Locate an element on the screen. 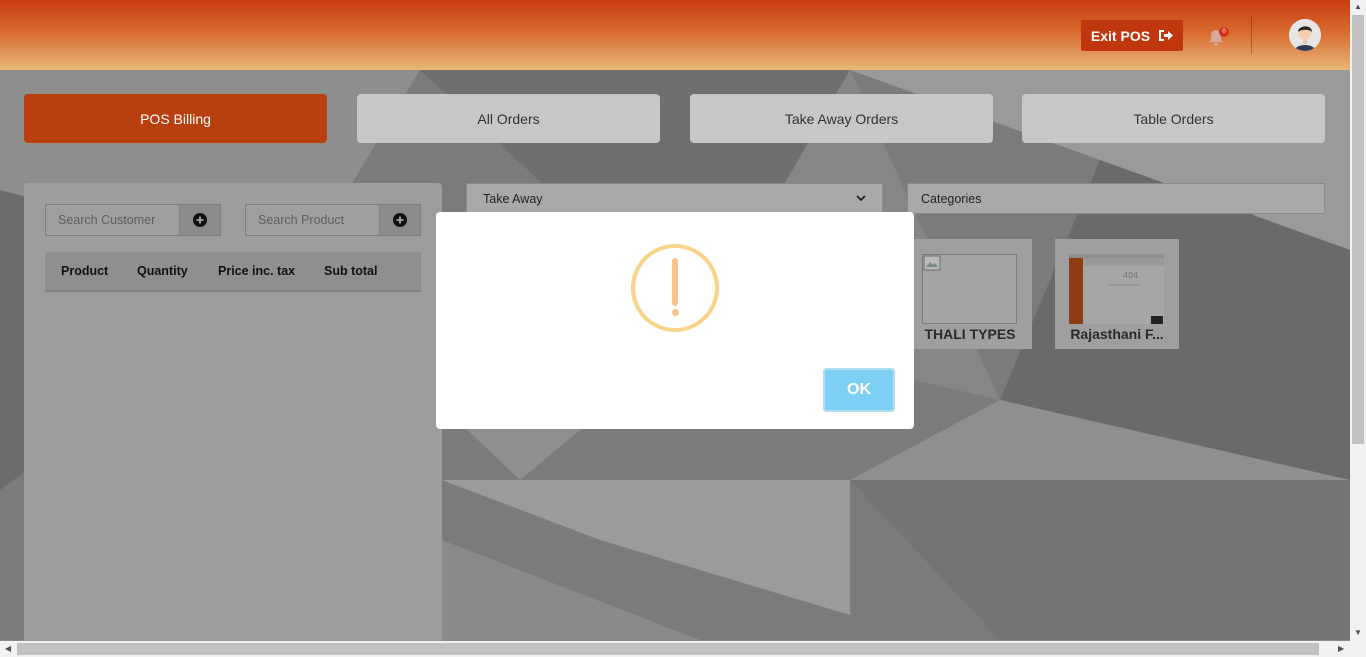 The image size is (1366, 657). column-header-quantity: Quantity is located at coordinates (162, 271).